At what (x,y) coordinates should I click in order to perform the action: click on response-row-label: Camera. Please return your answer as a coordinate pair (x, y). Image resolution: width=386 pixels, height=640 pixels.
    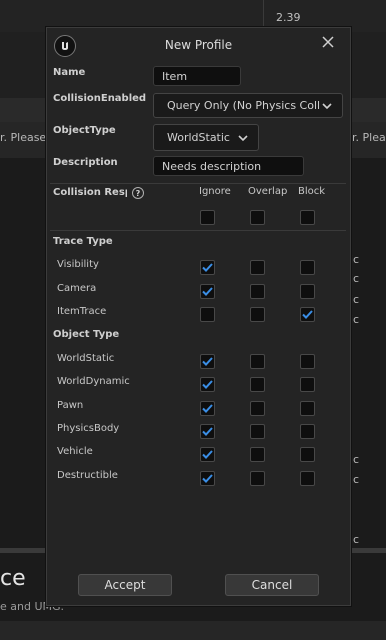
    Looking at the image, I should click on (77, 288).